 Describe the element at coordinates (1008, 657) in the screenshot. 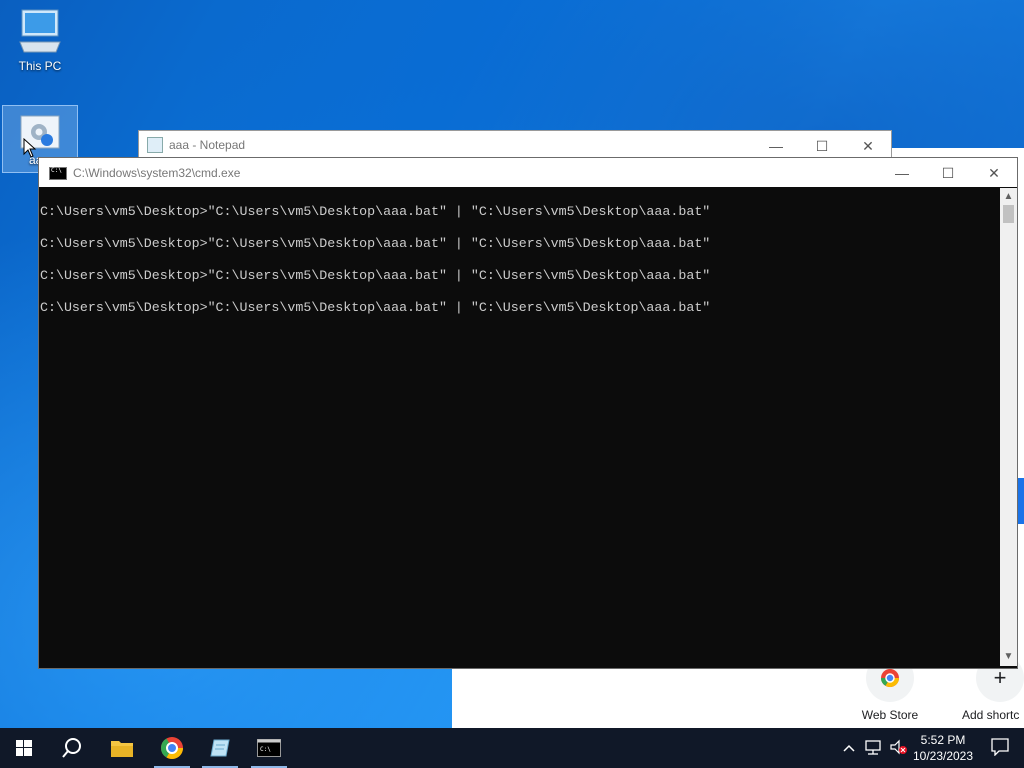

I see `scroll-down-arrow-icon: ▼` at that location.